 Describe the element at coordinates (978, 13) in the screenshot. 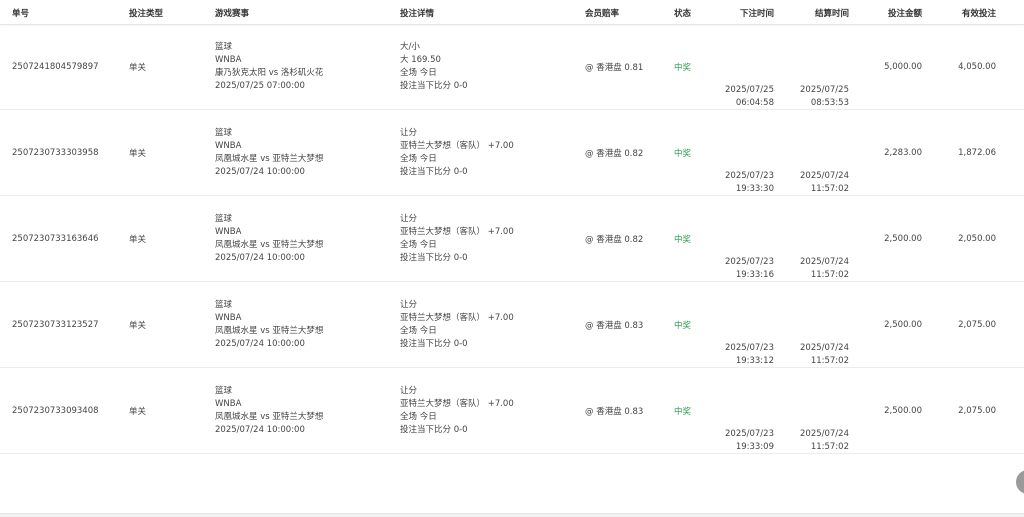

I see `column-header-valid-bet: 有效投注` at that location.